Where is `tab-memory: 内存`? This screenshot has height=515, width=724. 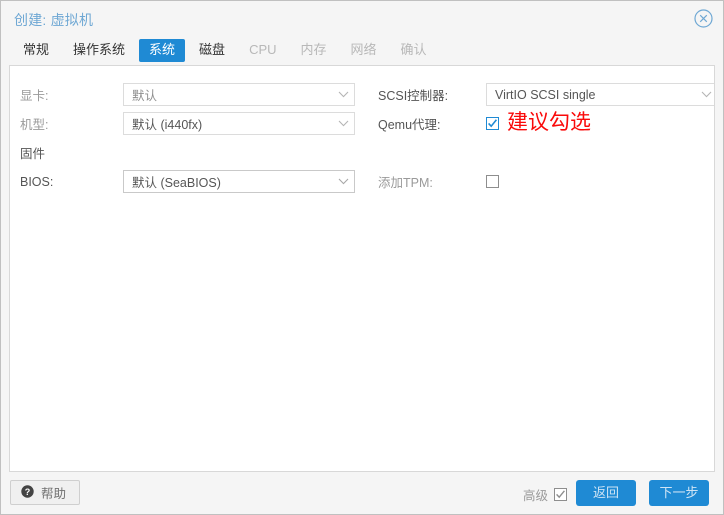 tab-memory: 内存 is located at coordinates (314, 50).